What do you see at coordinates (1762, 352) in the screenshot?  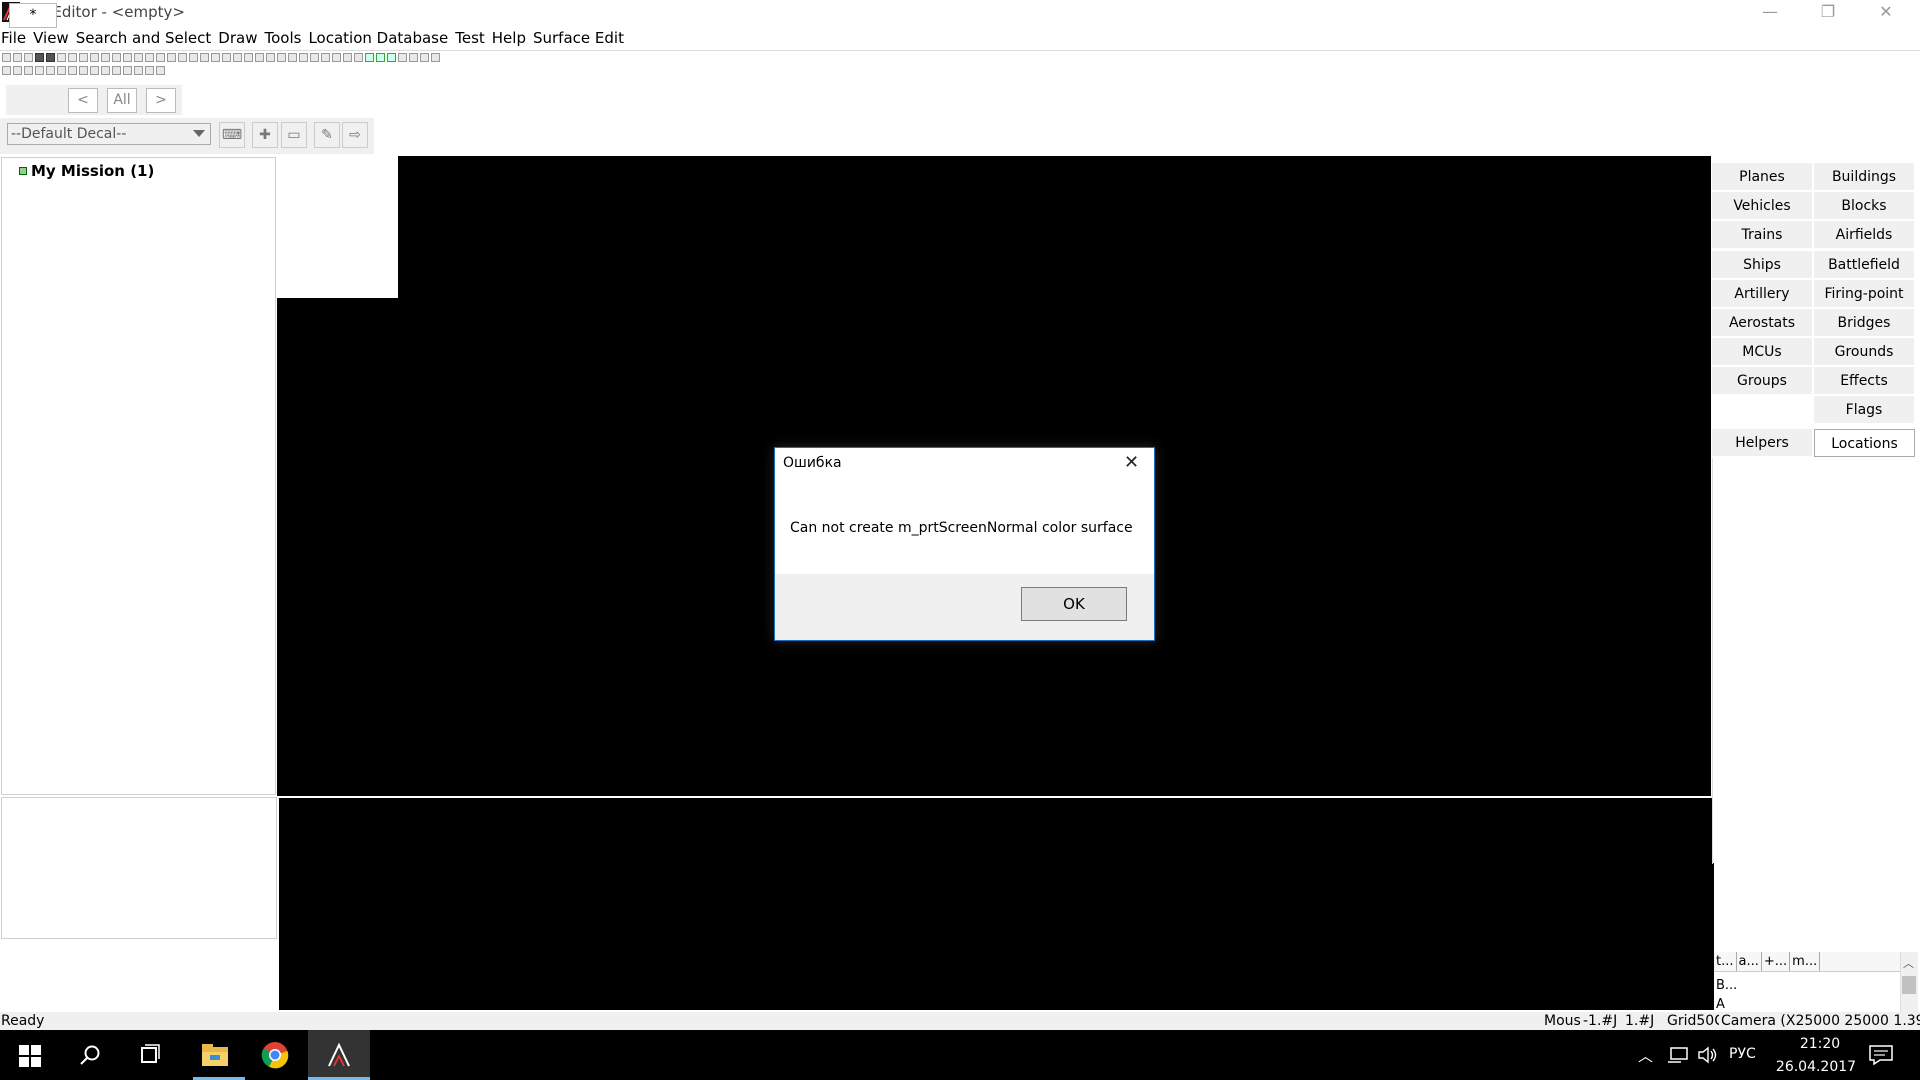 I see `palette-mcus: MCUs` at bounding box center [1762, 352].